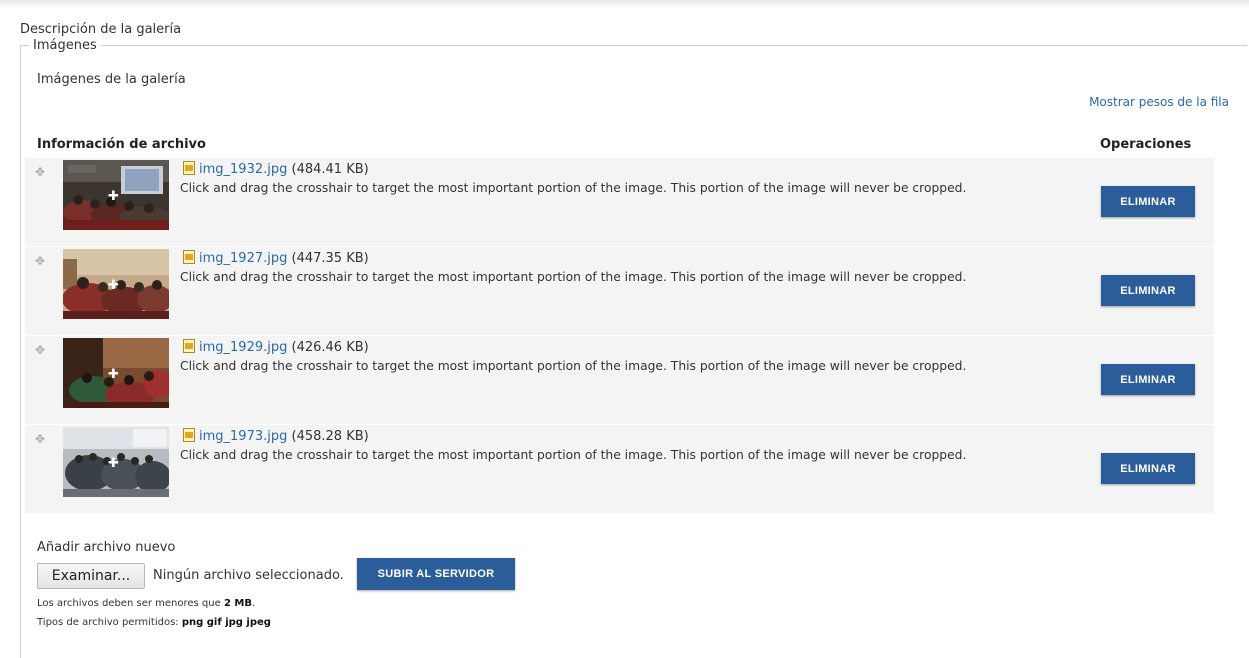 The height and width of the screenshot is (658, 1249). Describe the element at coordinates (243, 347) in the screenshot. I see `file-link: img_1929.jpg` at that location.